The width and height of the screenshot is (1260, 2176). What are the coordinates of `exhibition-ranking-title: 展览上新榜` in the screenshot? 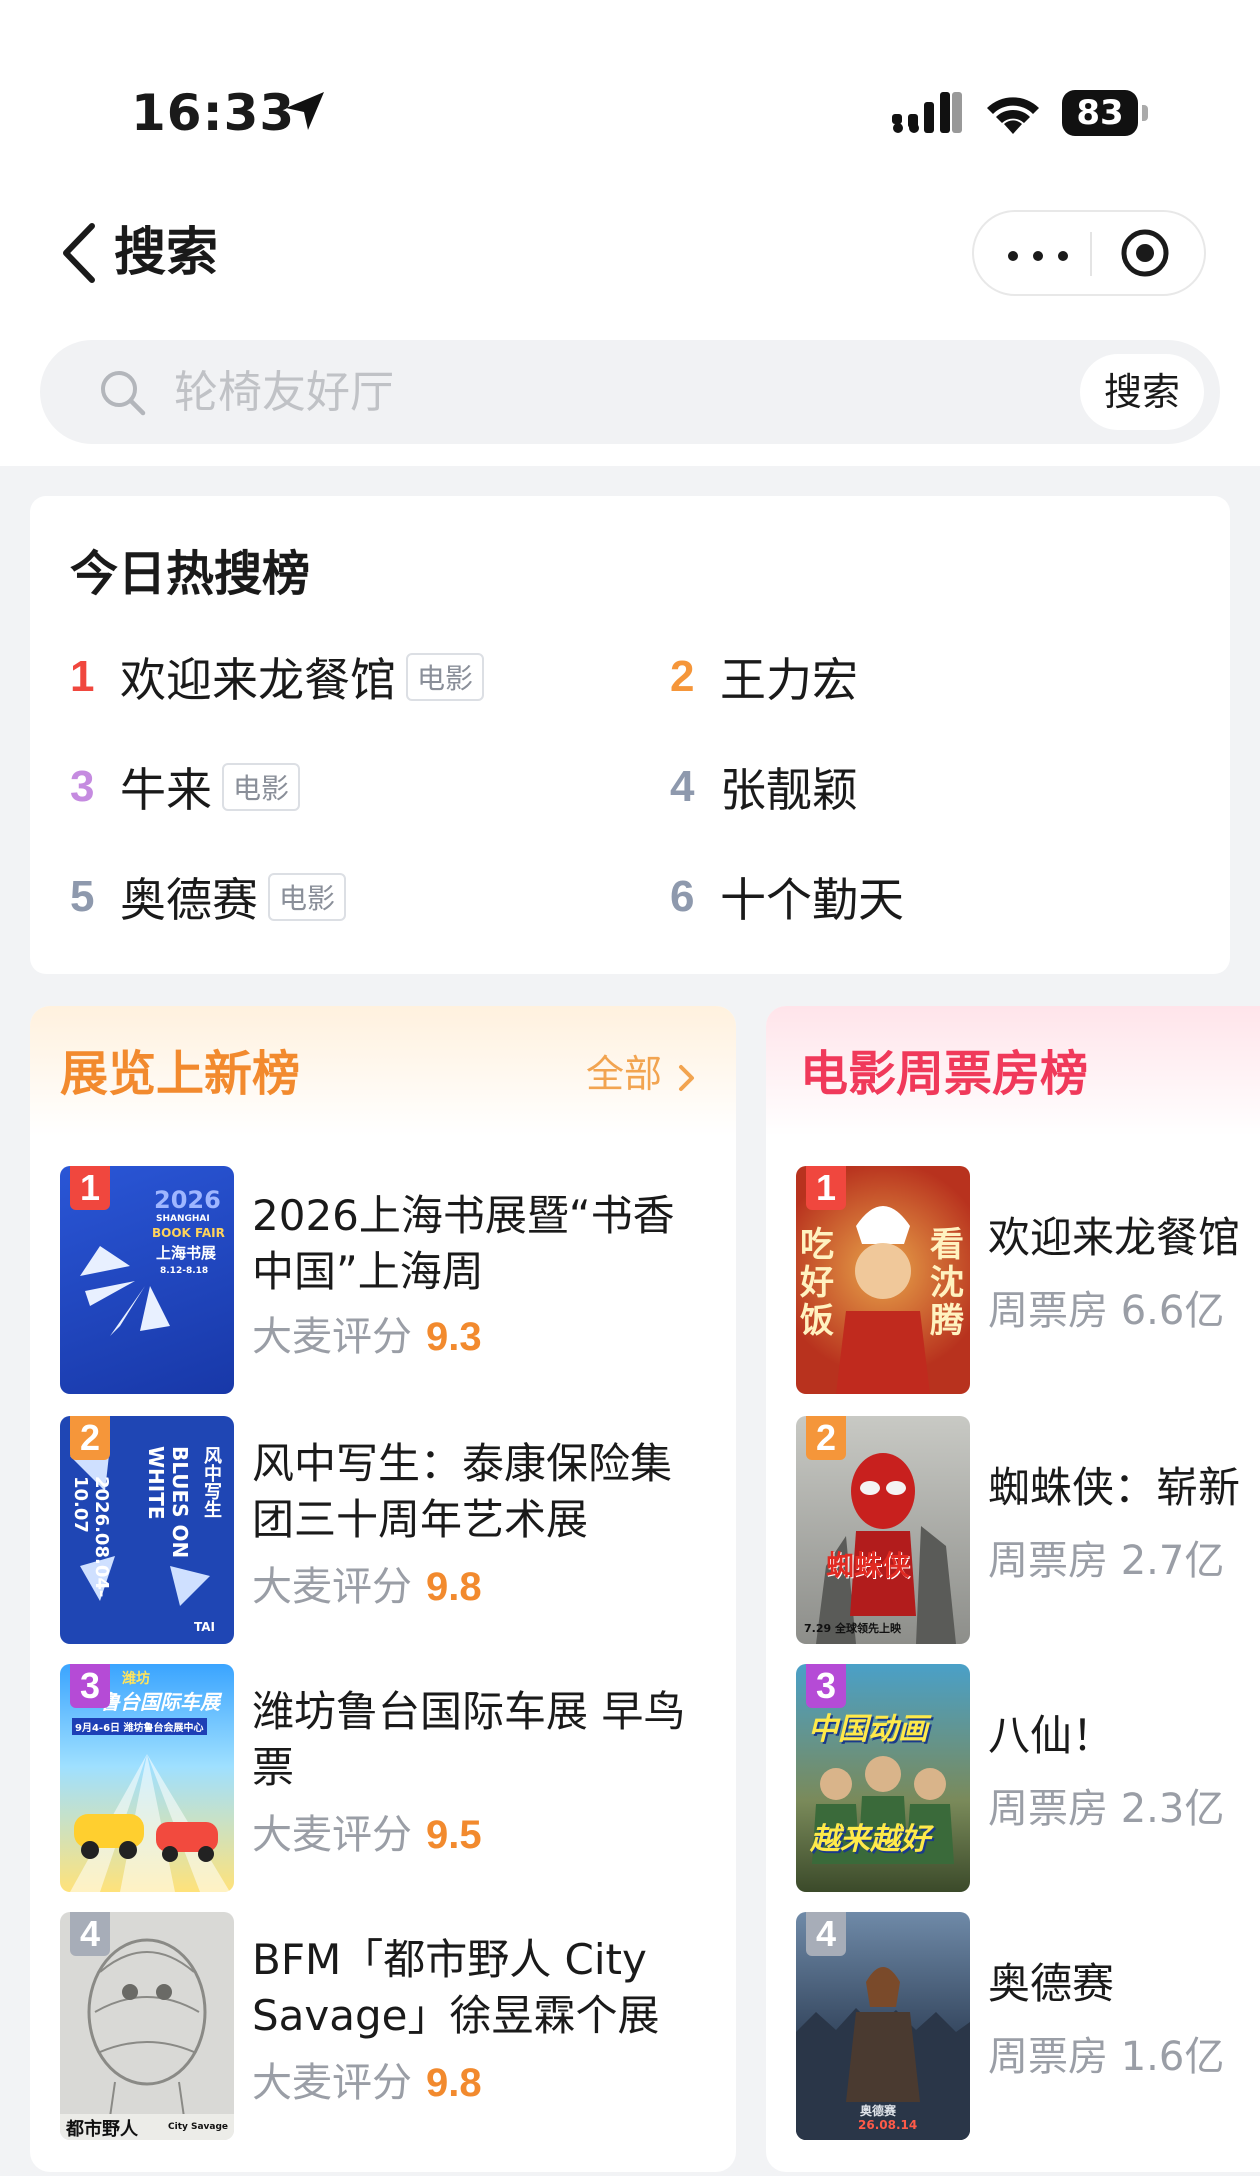 It's located at (180, 1074).